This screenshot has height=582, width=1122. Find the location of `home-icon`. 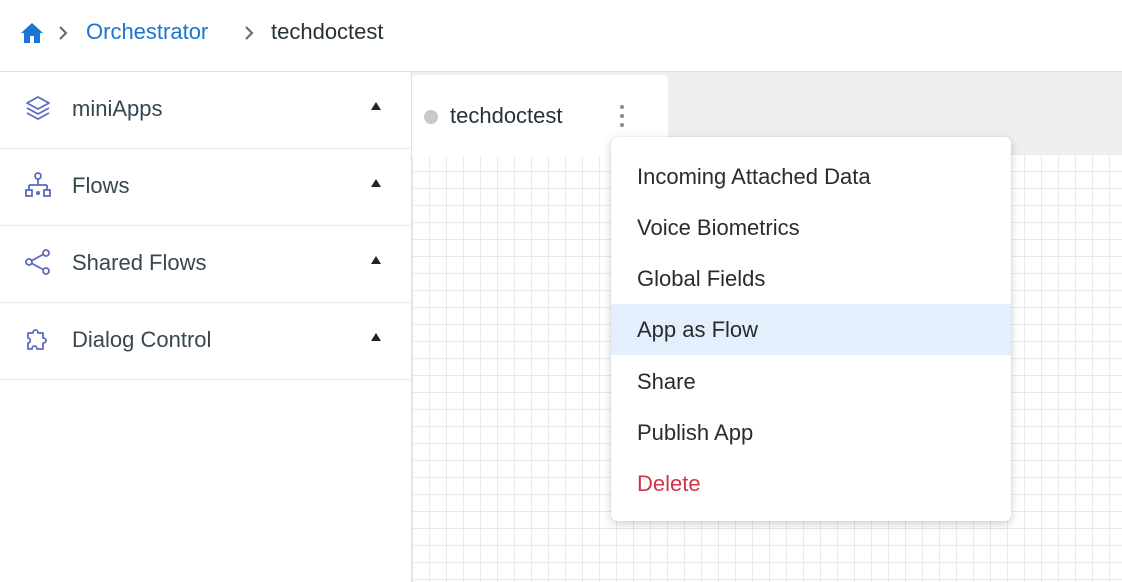

home-icon is located at coordinates (32, 33).